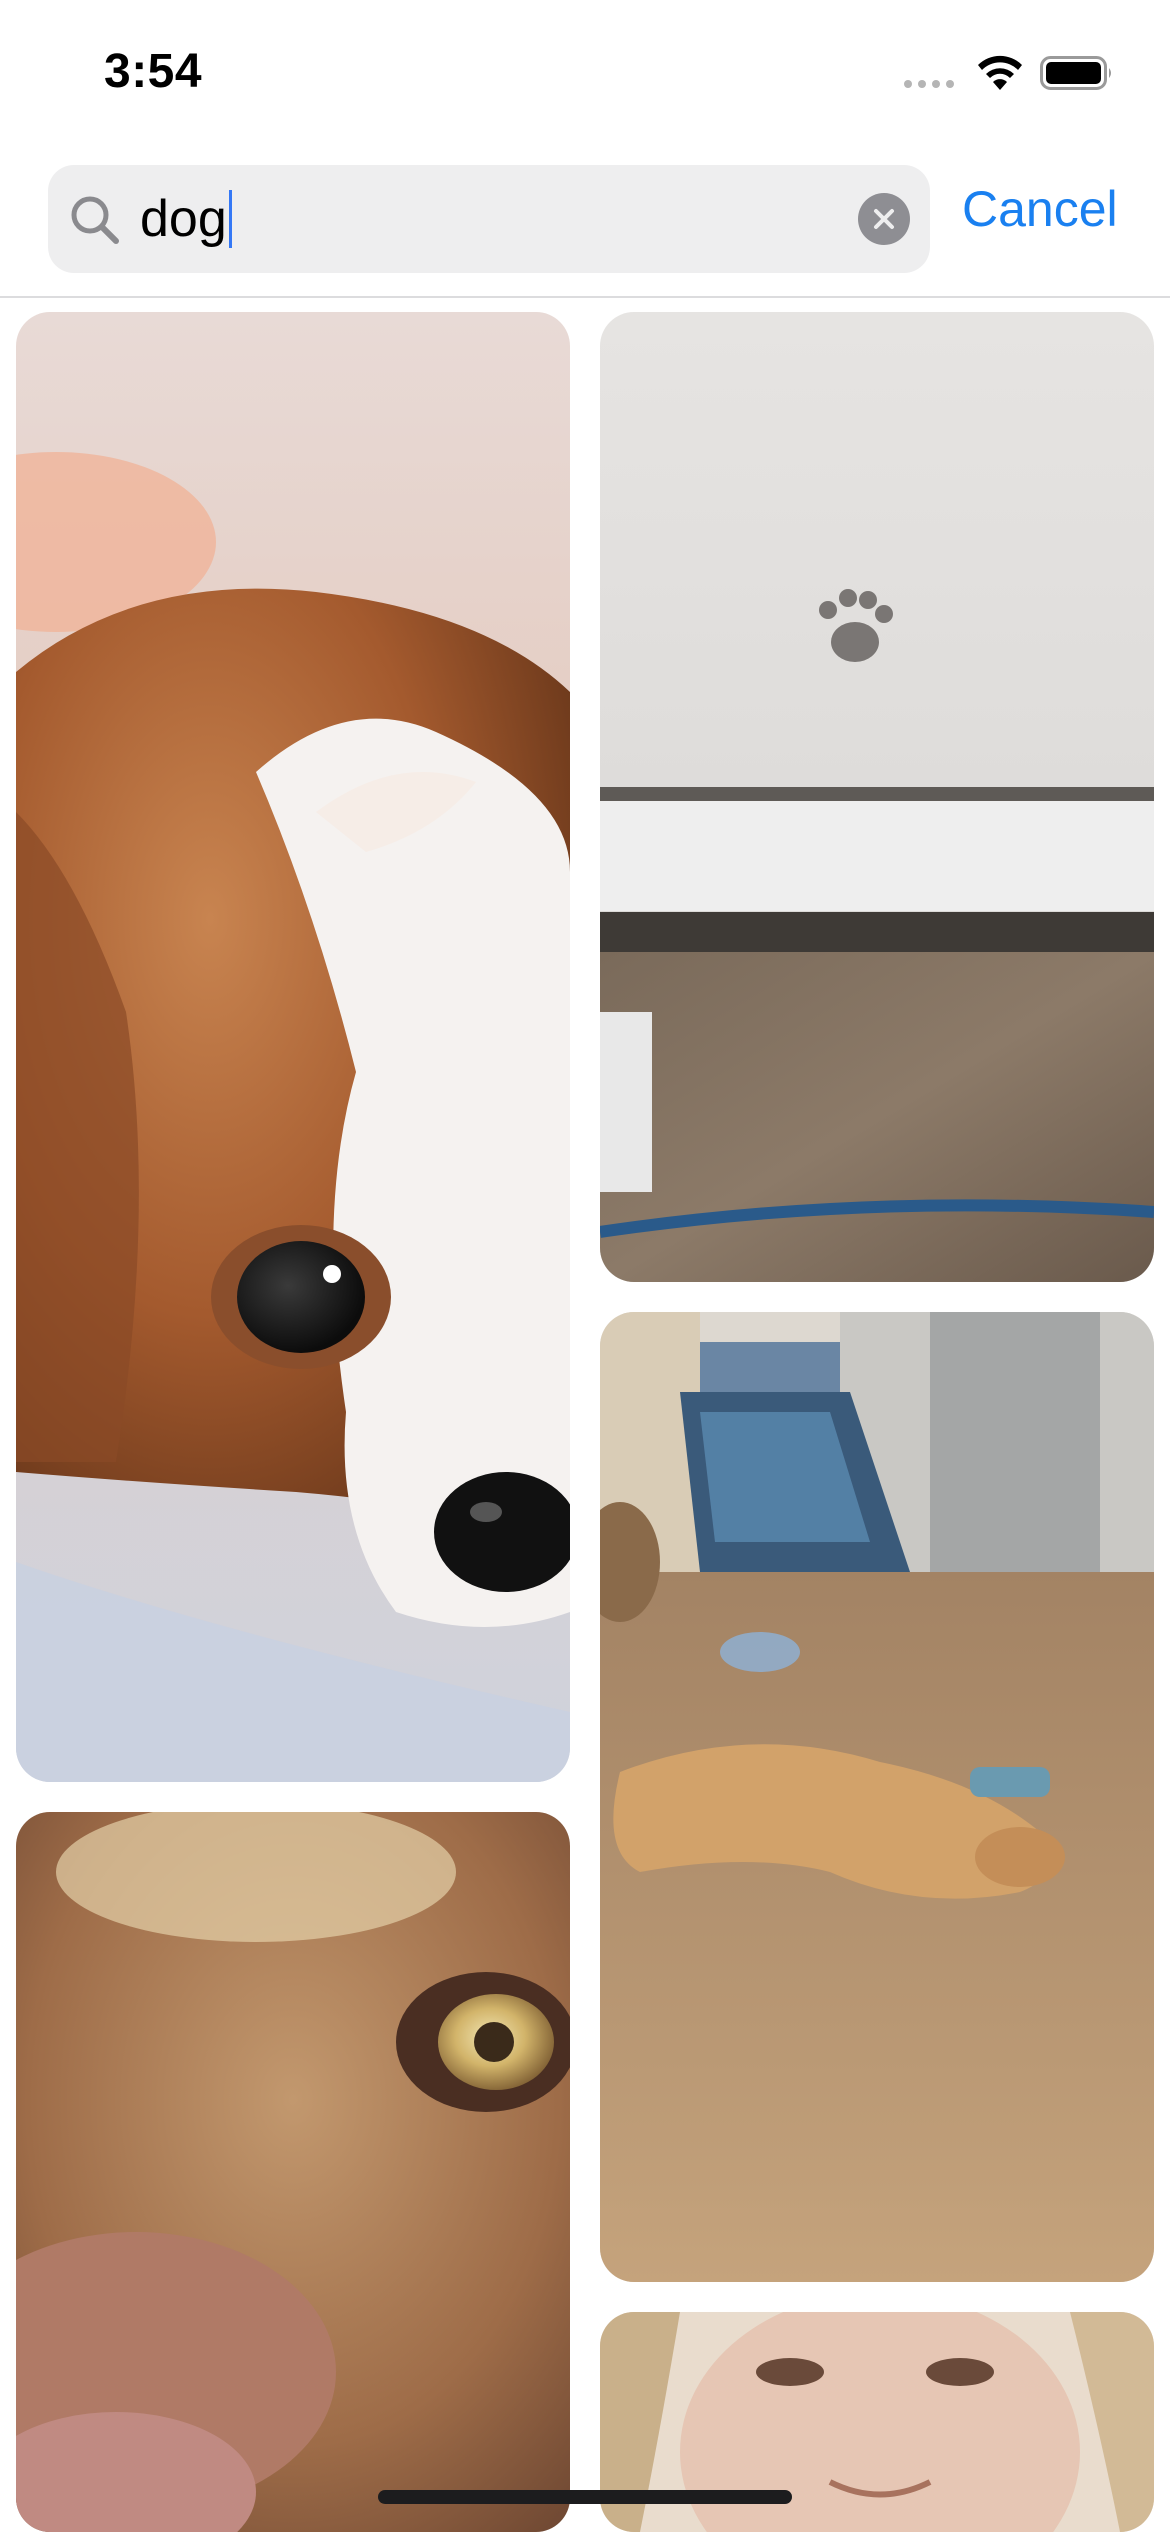  Describe the element at coordinates (1040, 209) in the screenshot. I see `cancel-button: Cancel` at that location.